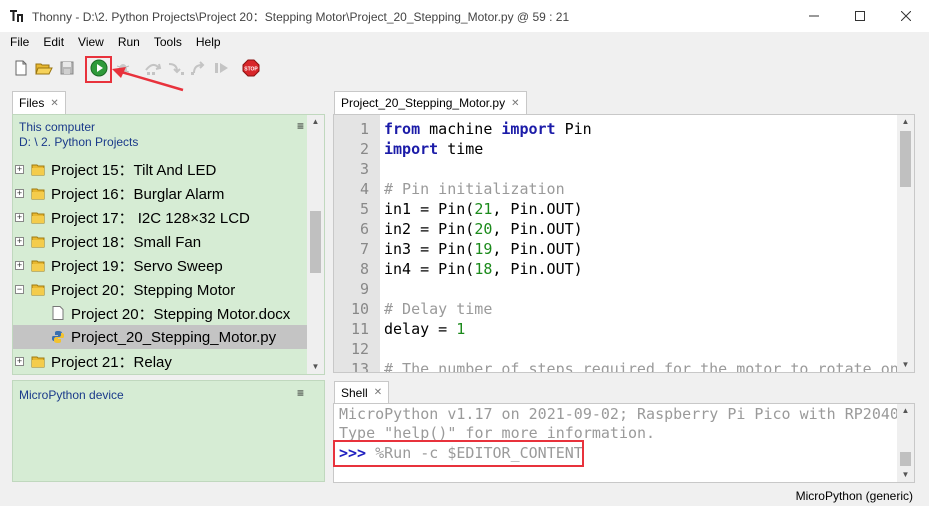 The image size is (929, 506). Describe the element at coordinates (222, 68) in the screenshot. I see `resume-button` at that location.